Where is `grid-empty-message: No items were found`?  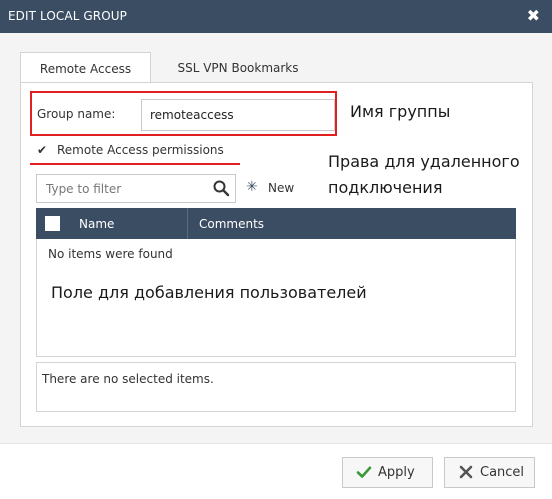
grid-empty-message: No items were found is located at coordinates (110, 254).